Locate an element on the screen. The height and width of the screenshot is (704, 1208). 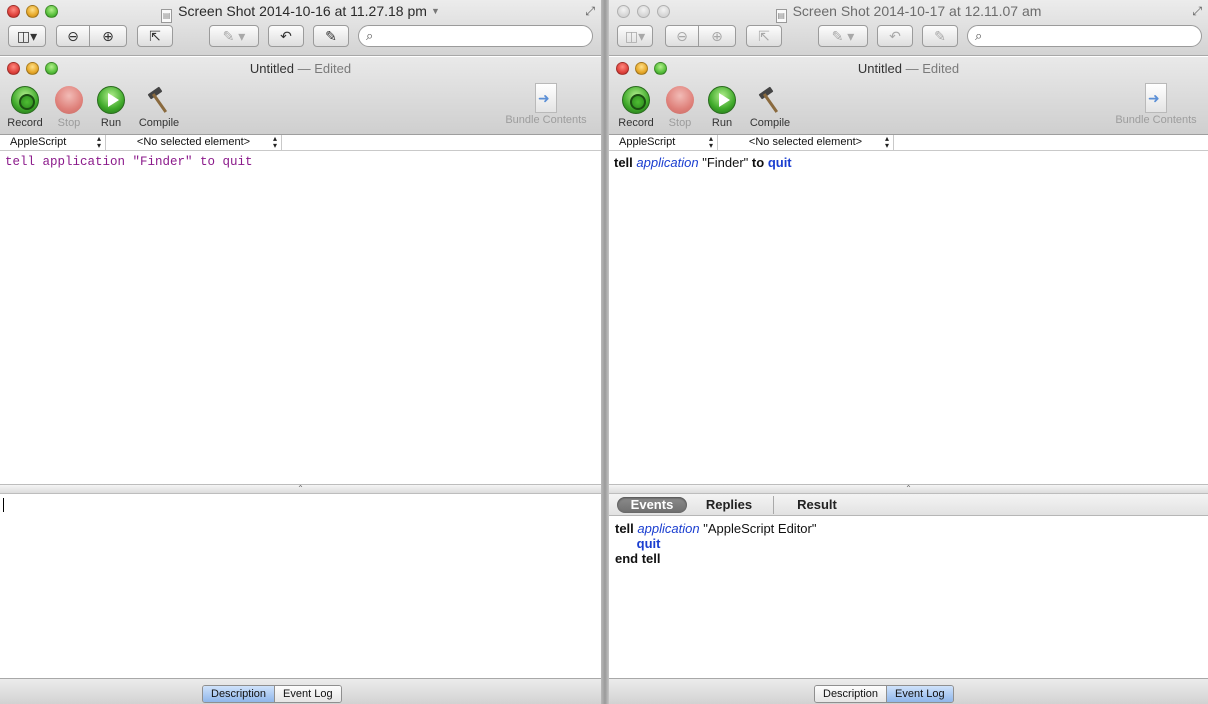
chevron-down-icon: ▼ is located at coordinates (435, 11).